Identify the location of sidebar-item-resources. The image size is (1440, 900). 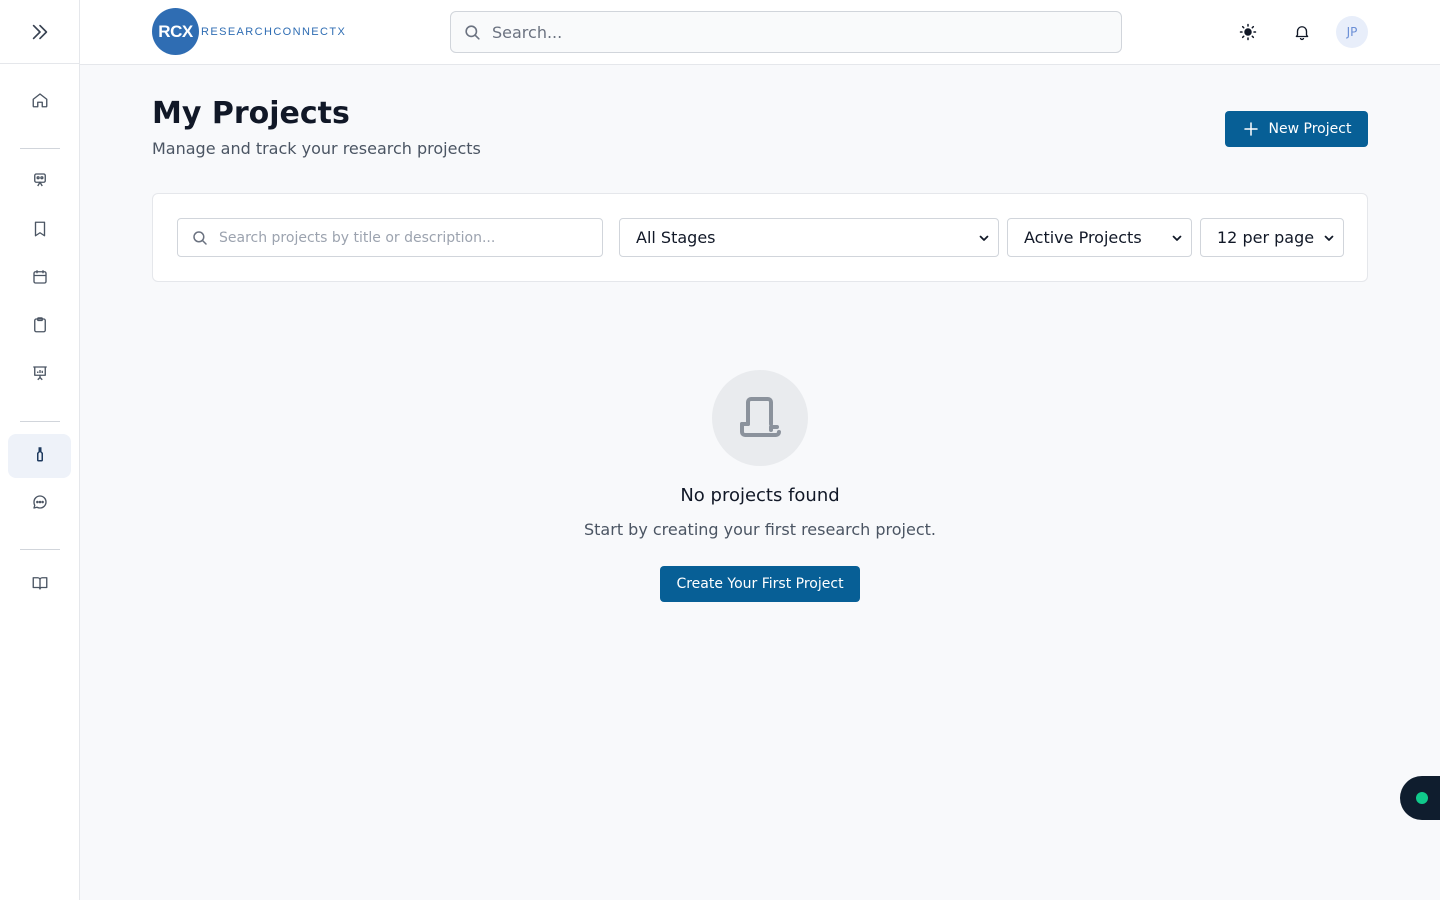
(39, 585).